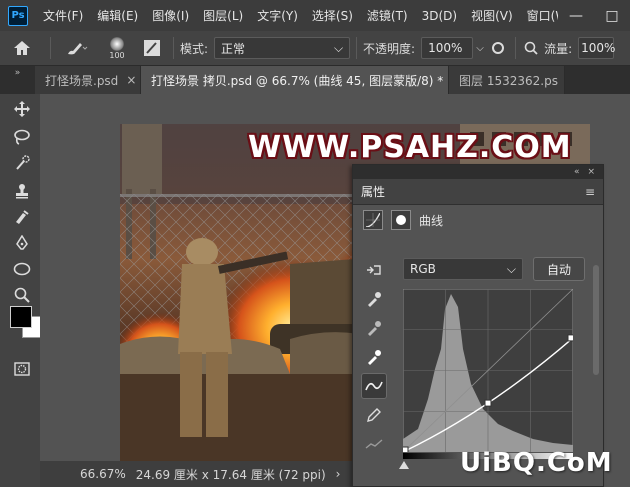 The image size is (630, 487). What do you see at coordinates (170, 15) in the screenshot?
I see `menu-image: 图像(I)` at bounding box center [170, 15].